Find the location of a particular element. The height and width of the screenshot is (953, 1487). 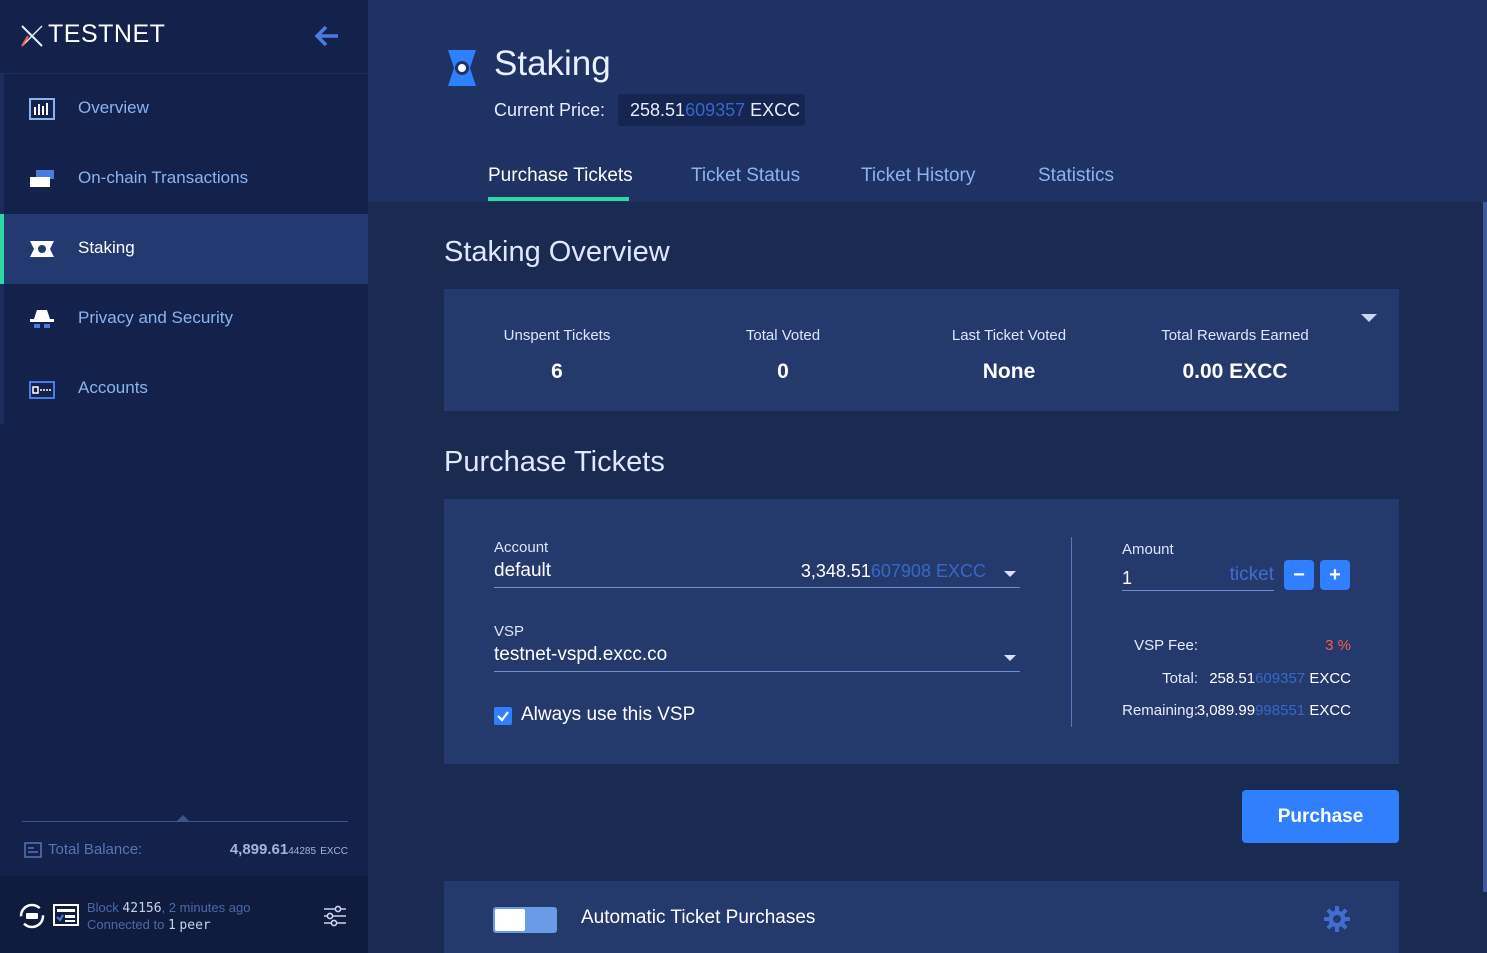

balance-divider is located at coordinates (185, 821).